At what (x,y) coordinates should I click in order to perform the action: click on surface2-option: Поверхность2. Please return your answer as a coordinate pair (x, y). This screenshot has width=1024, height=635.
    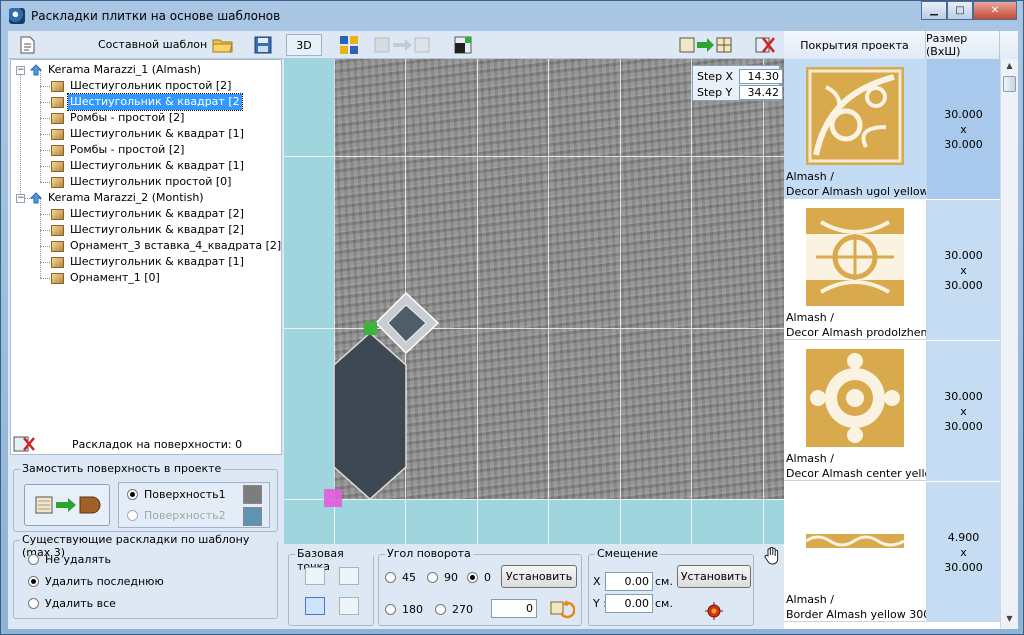
    Looking at the image, I should click on (176, 515).